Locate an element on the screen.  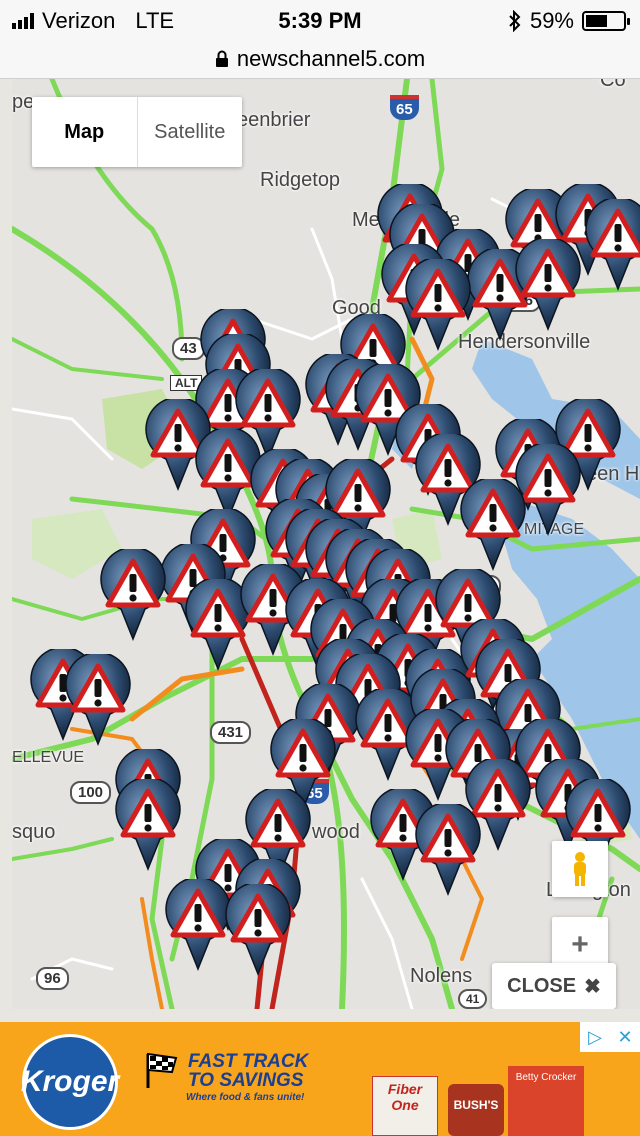
kroger-logo: Kroger is located at coordinates (70, 1082).